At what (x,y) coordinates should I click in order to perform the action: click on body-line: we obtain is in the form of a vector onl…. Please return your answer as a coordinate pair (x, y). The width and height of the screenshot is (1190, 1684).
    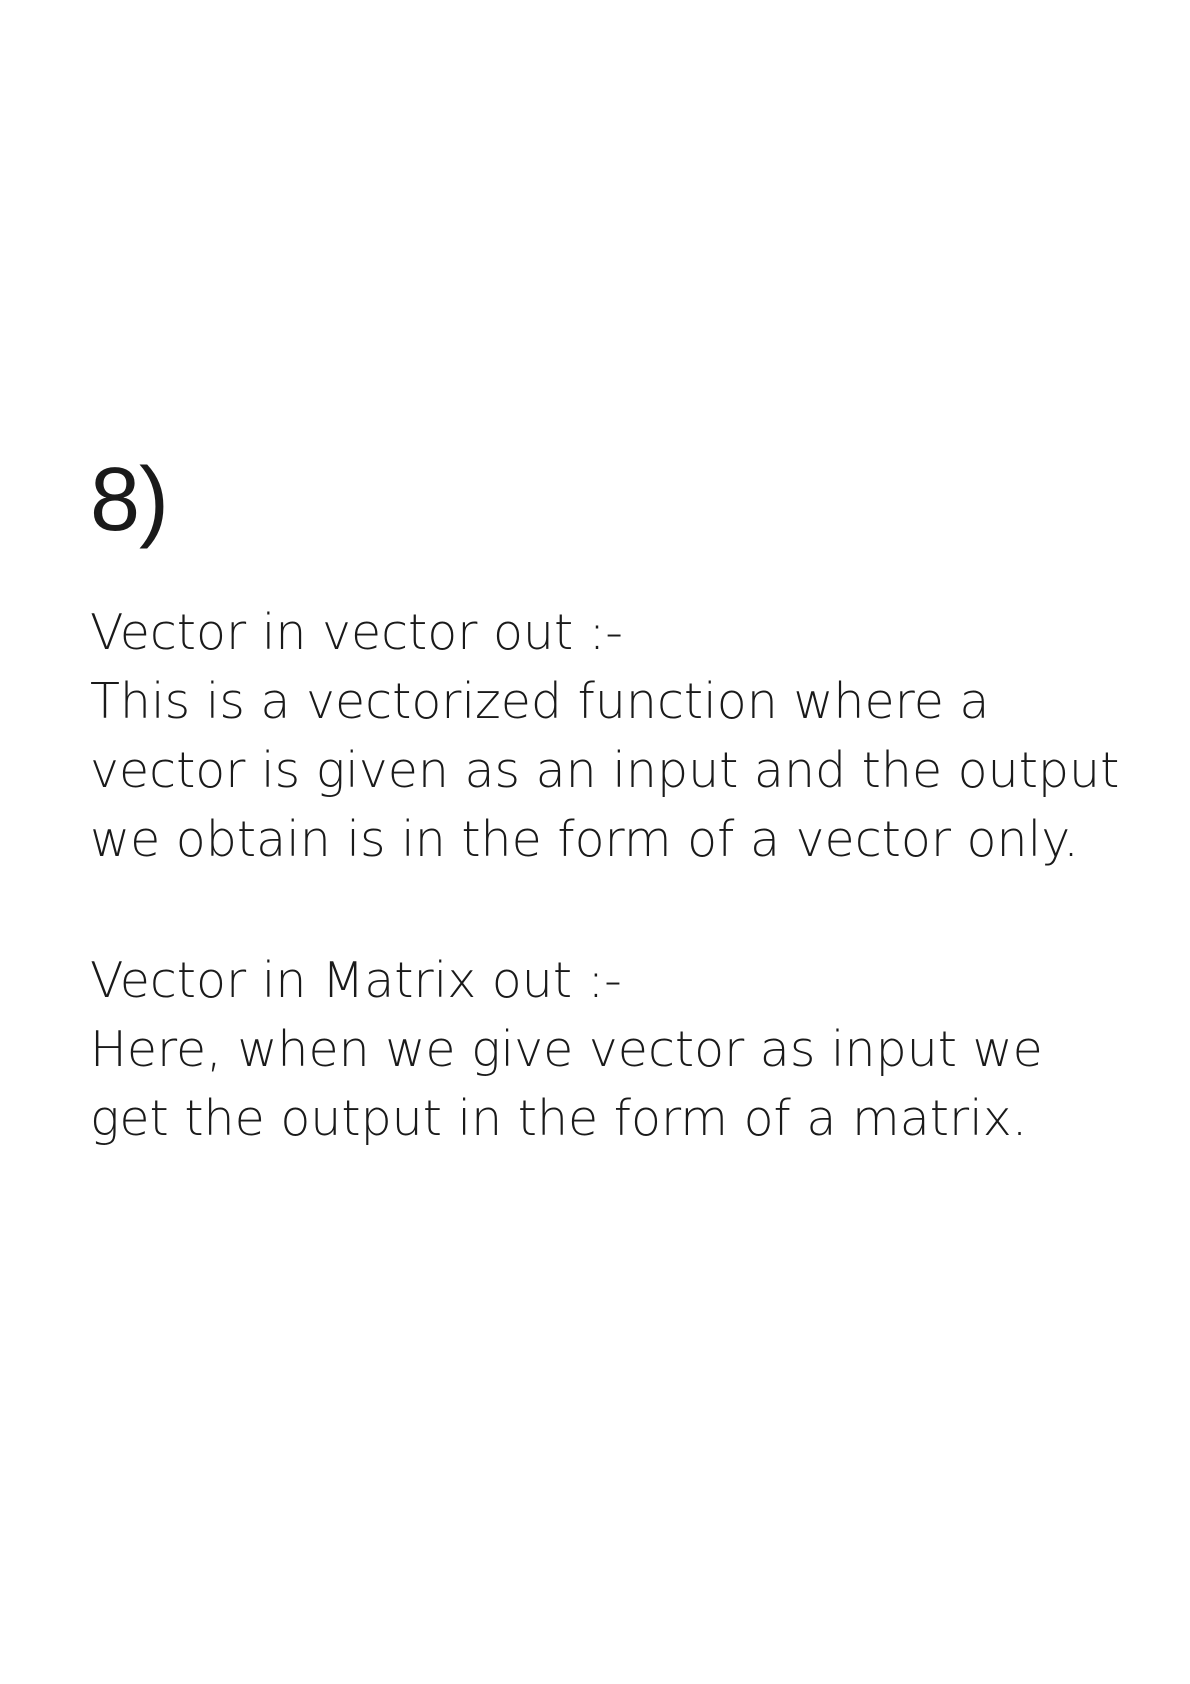
    Looking at the image, I should click on (584, 839).